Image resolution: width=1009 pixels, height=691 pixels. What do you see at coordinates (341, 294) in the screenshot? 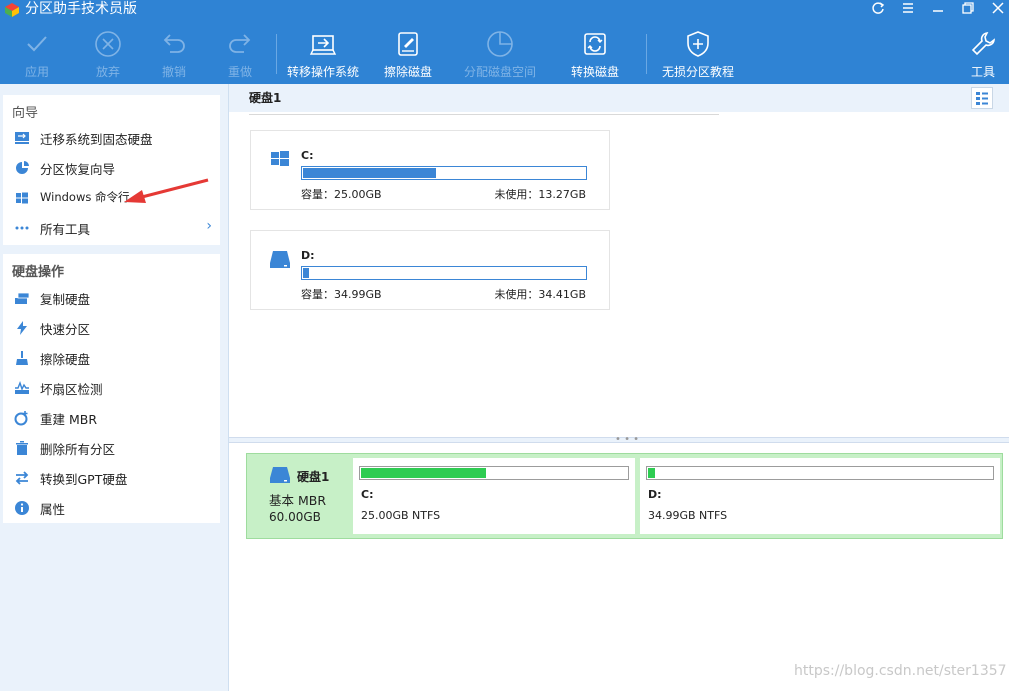
I see `capacity-label: 容量：34.99GB` at bounding box center [341, 294].